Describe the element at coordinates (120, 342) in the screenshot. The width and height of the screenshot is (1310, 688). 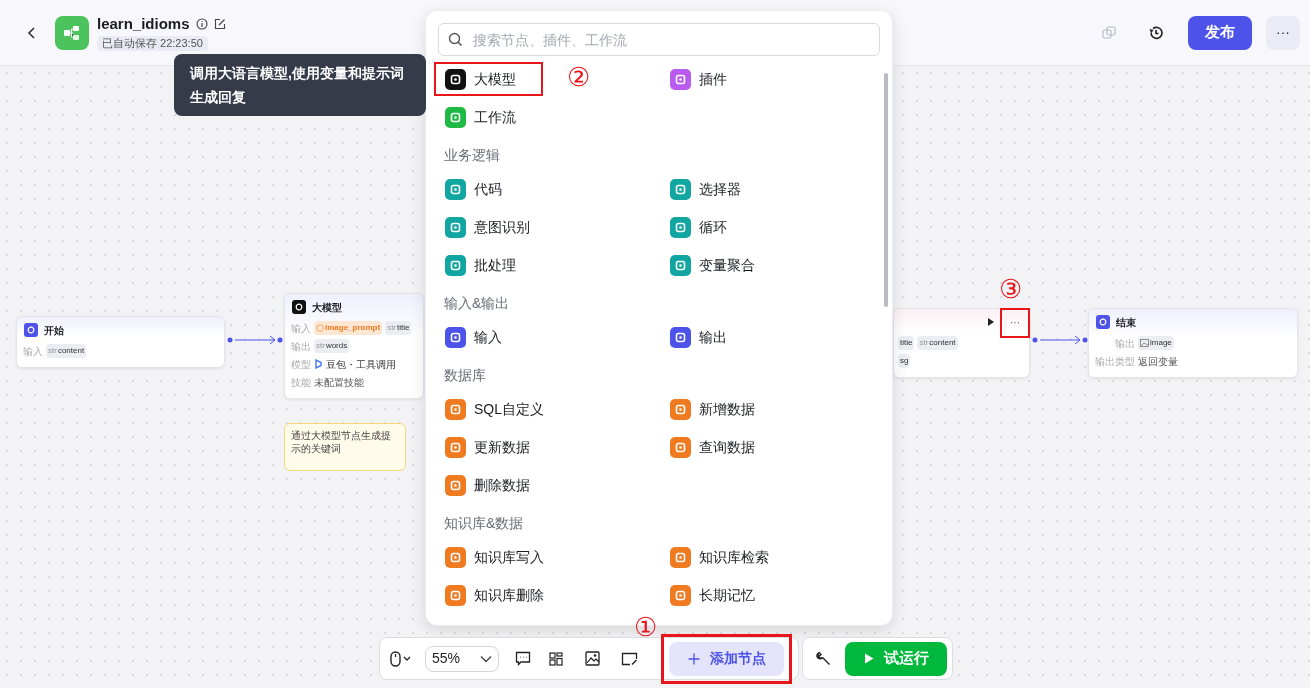
I see `workflow-node: 开始 输入 strcontent` at that location.